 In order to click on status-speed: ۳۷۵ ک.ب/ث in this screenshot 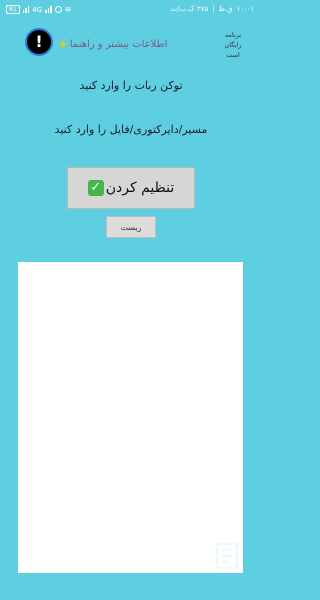, I will do `click(189, 9)`.